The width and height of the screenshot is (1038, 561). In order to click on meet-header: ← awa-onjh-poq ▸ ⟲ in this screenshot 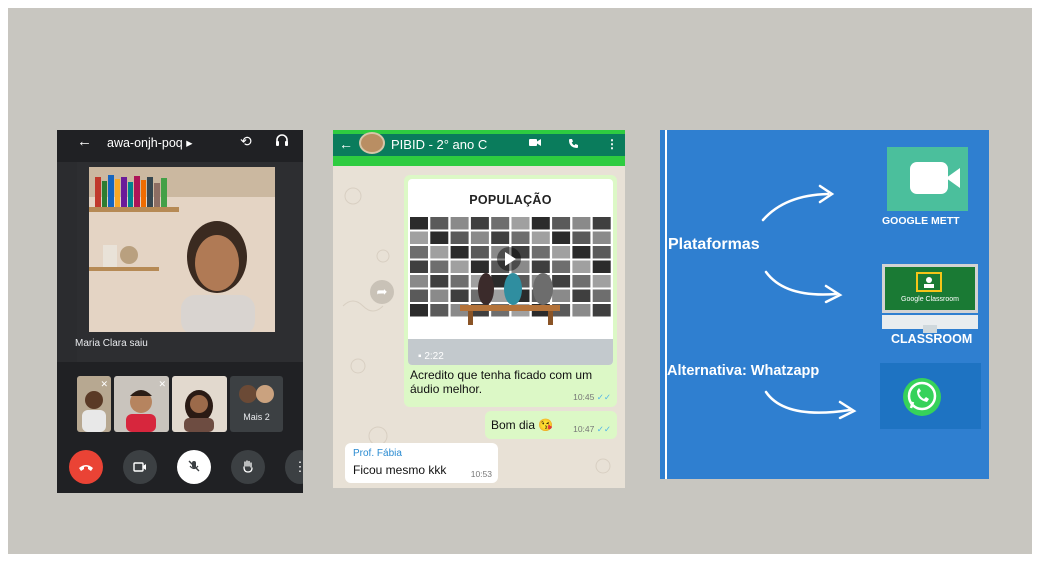, I will do `click(180, 142)`.